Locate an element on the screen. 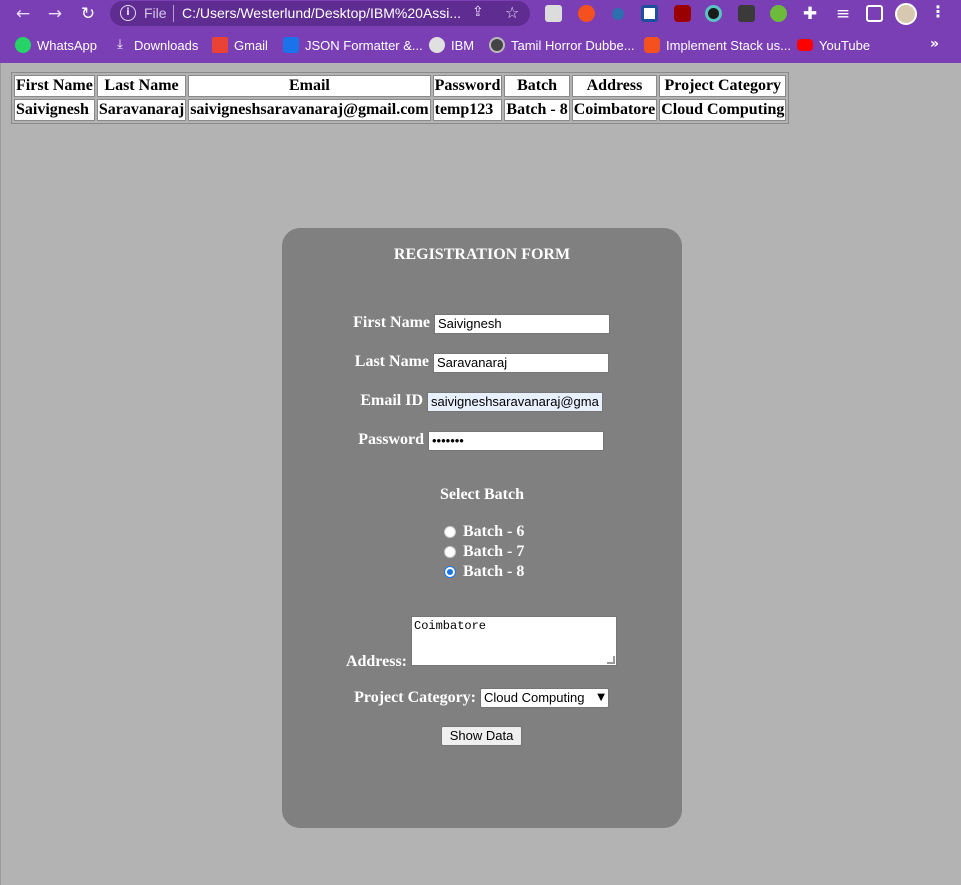 Image resolution: width=961 pixels, height=885 pixels. column-header: Last Name is located at coordinates (141, 86).